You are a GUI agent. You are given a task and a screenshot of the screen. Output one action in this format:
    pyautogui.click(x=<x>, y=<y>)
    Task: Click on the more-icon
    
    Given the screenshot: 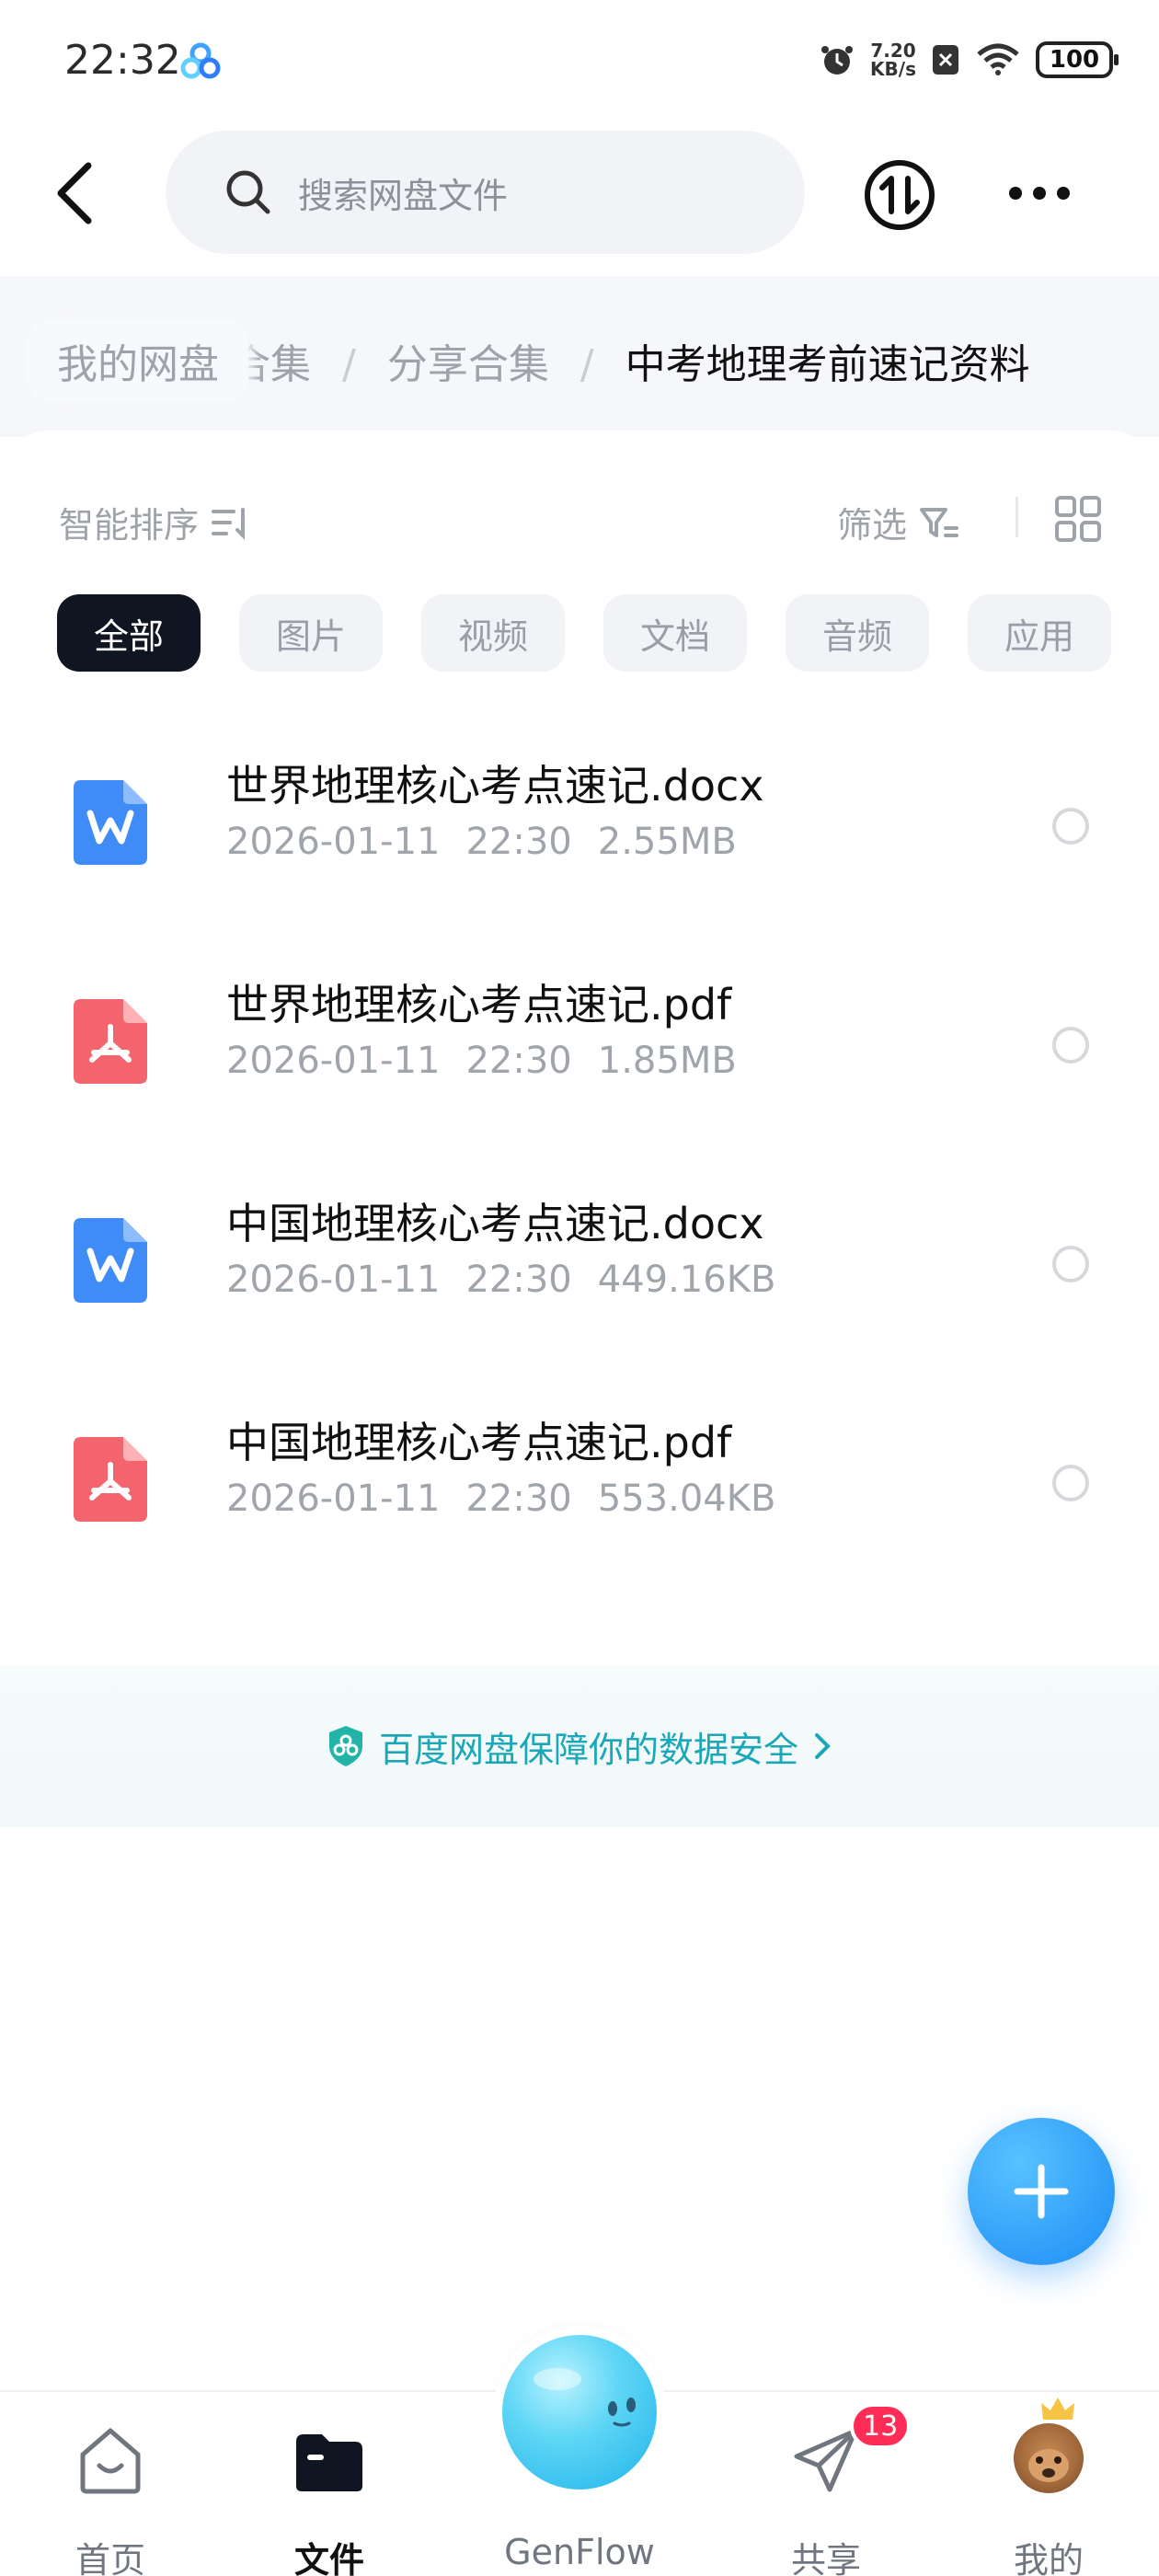 What is the action you would take?
    pyautogui.click(x=1039, y=193)
    